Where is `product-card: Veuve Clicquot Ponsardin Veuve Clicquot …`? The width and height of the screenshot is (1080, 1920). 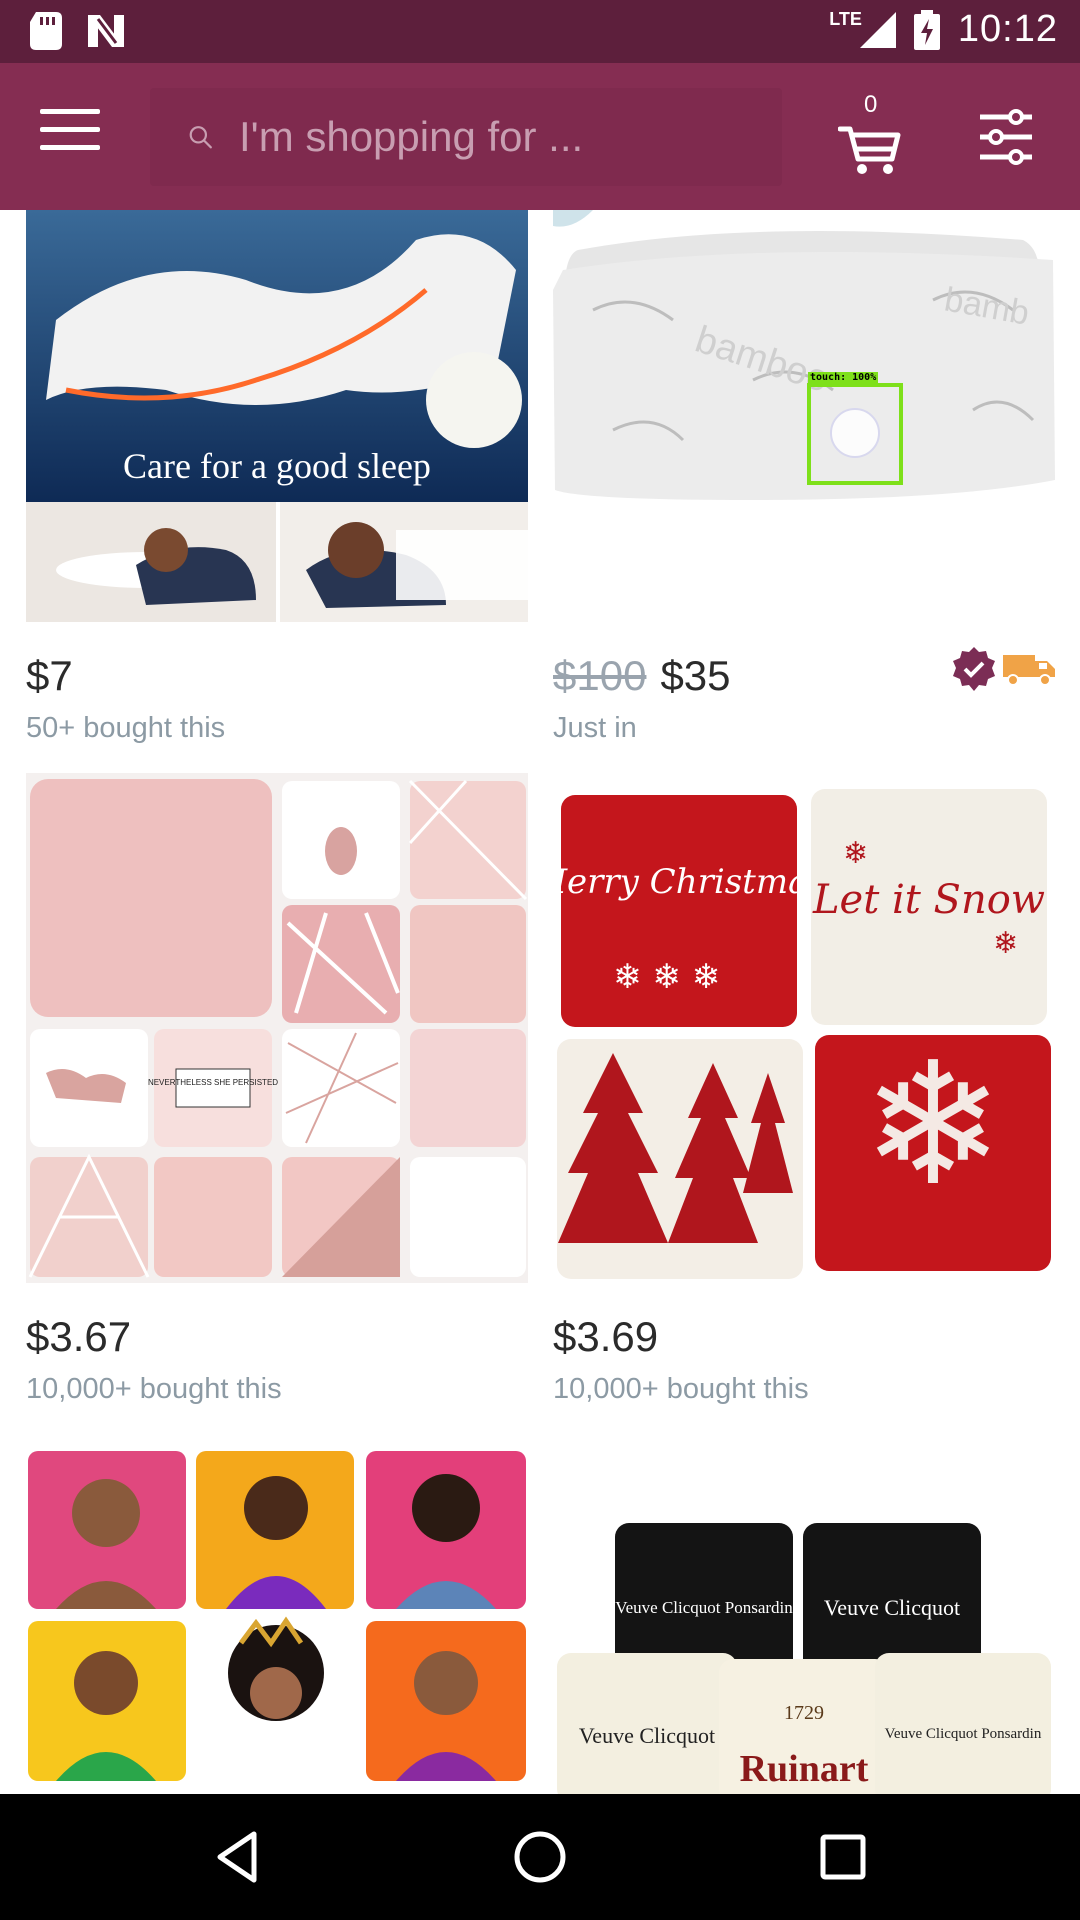
product-card: Veuve Clicquot Ponsardin Veuve Clicquot … is located at coordinates (804, 1618).